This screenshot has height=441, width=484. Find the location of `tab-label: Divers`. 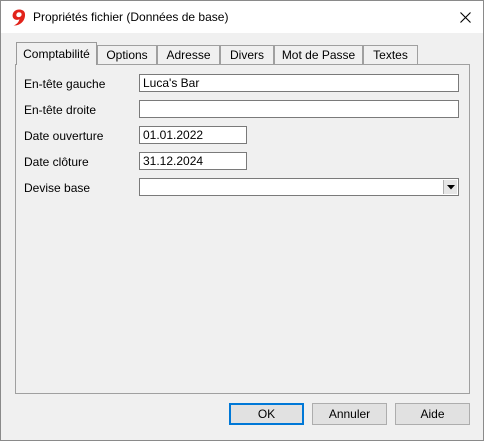

tab-label: Divers is located at coordinates (246, 55).